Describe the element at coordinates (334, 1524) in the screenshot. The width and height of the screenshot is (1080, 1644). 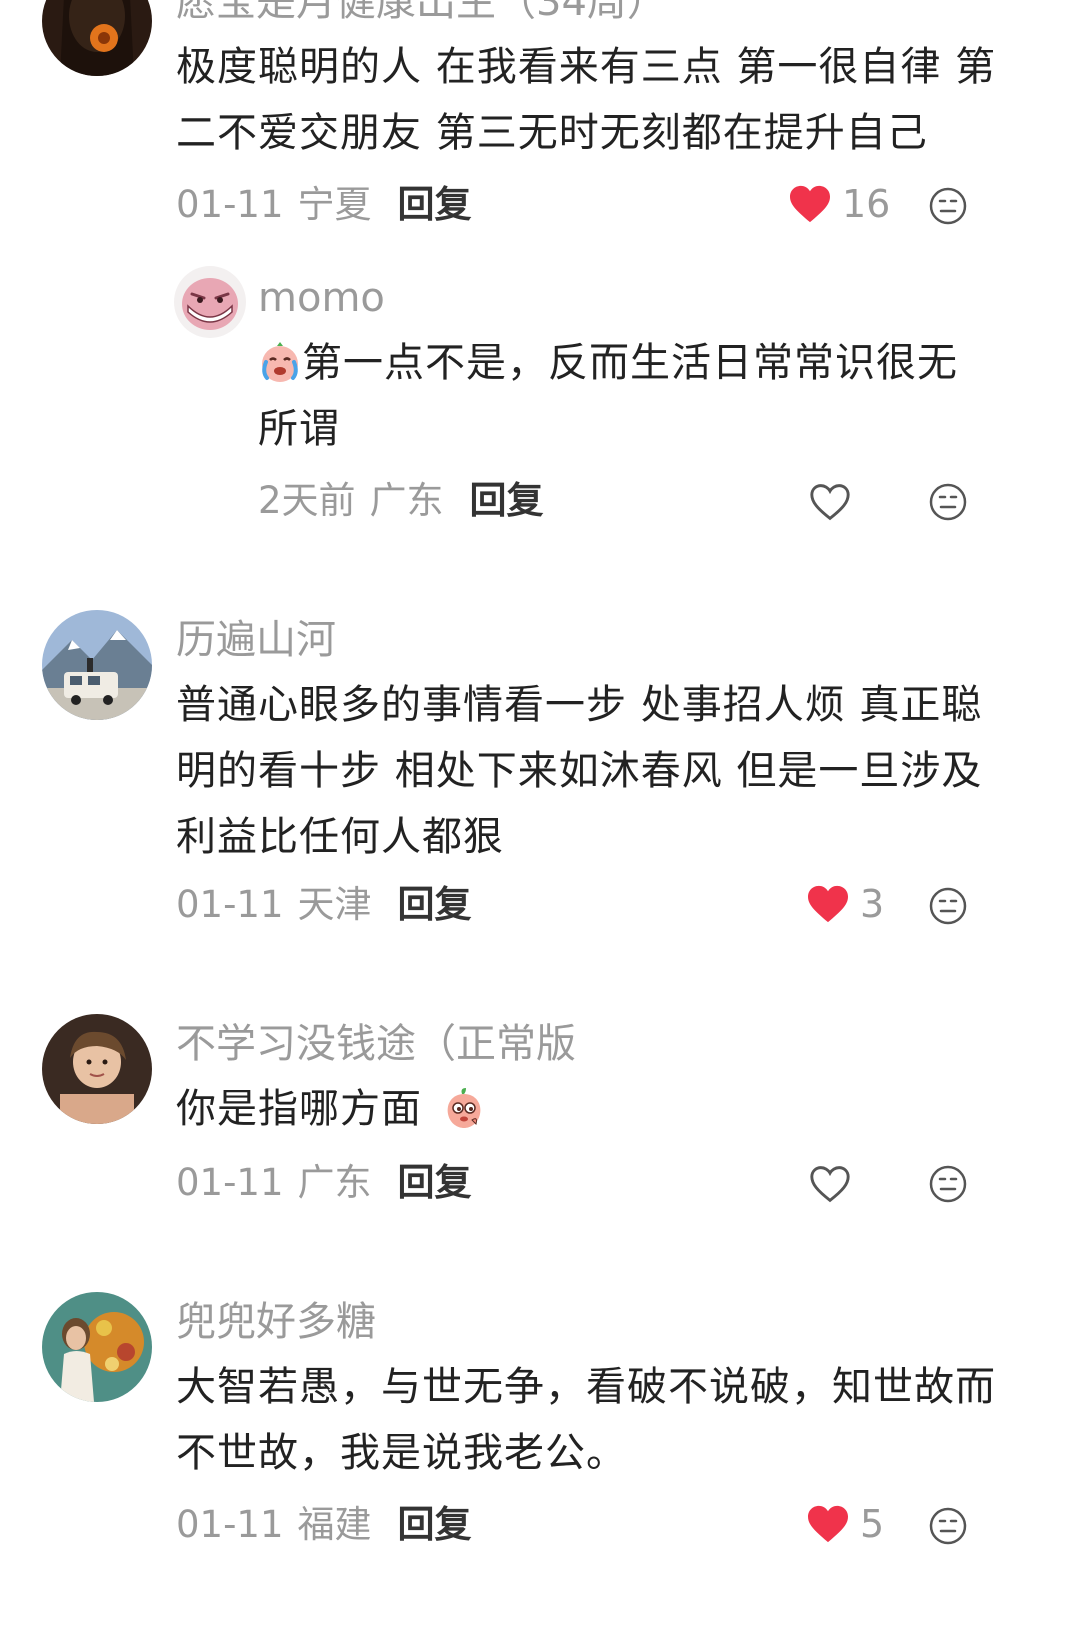
I see `comment-location: 福建` at that location.